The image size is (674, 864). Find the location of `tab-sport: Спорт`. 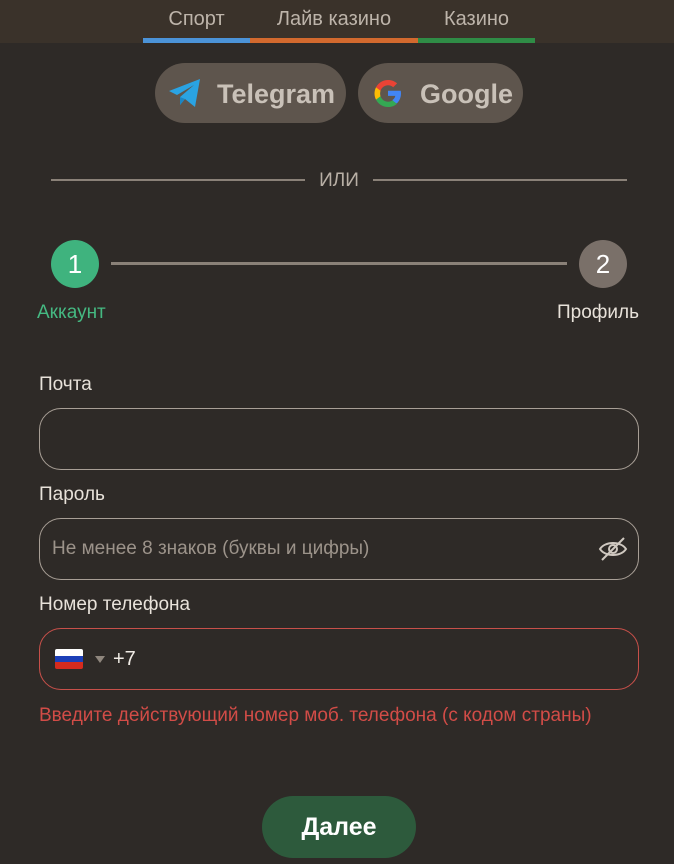

tab-sport: Спорт is located at coordinates (196, 21).